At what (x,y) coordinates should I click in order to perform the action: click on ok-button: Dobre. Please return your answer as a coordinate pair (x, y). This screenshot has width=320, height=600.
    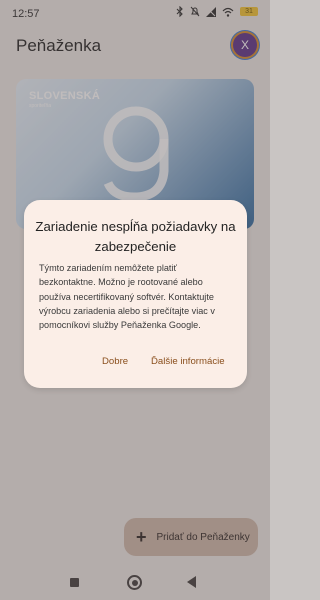
    Looking at the image, I should click on (115, 361).